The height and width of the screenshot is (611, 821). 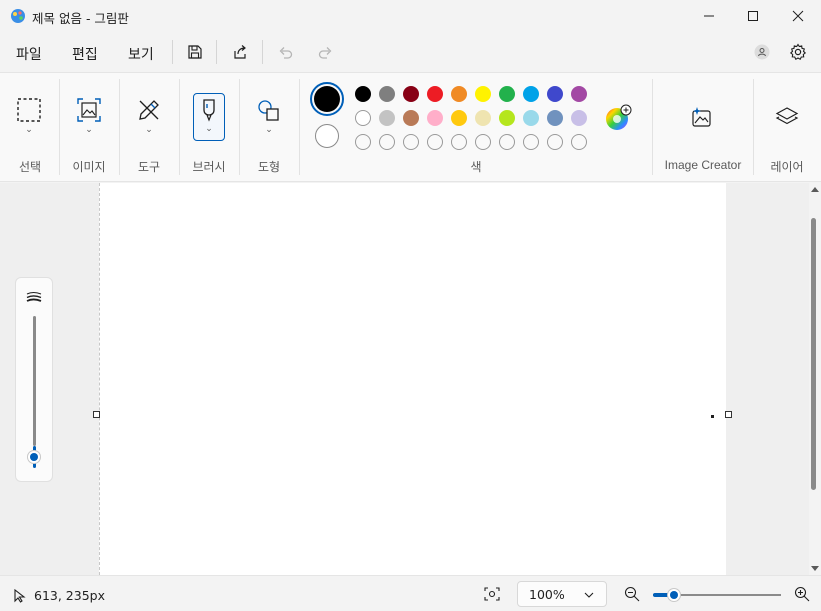 I want to click on shapes-icon, so click(x=268, y=110).